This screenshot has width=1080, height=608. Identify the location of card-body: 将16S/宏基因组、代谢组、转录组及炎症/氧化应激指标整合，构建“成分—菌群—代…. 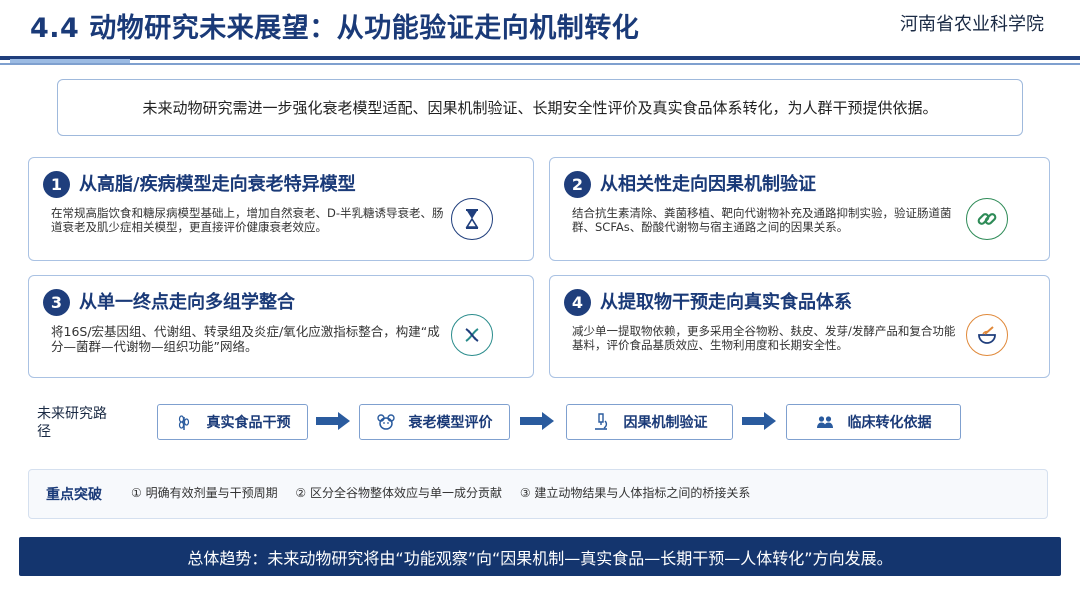
(245, 339).